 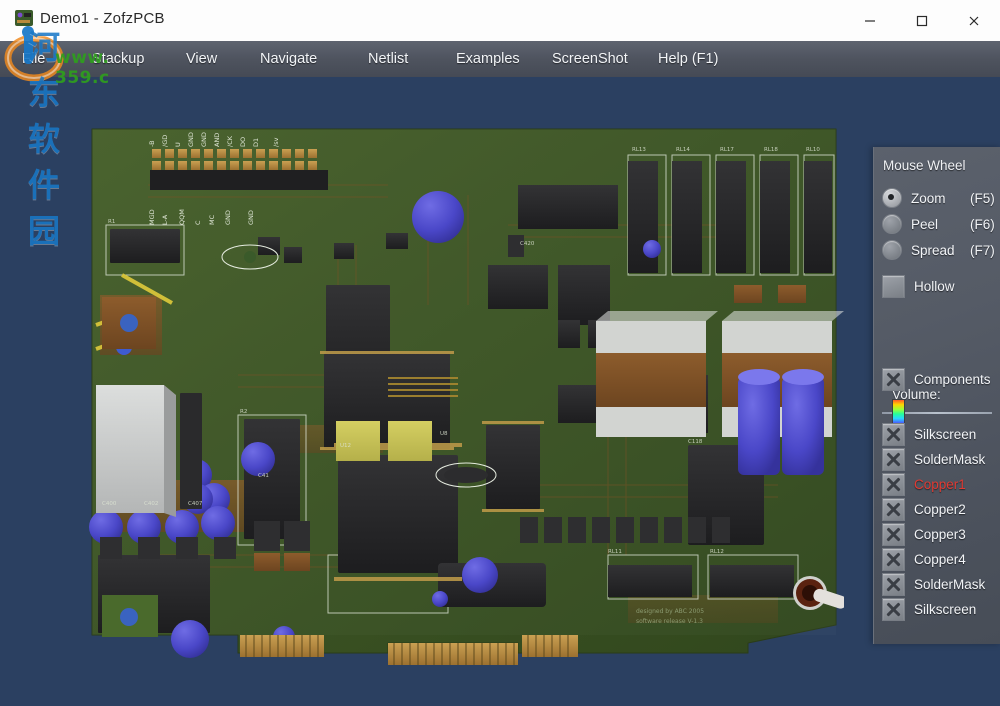 I want to click on svg-text: /sv, so click(x=276, y=142).